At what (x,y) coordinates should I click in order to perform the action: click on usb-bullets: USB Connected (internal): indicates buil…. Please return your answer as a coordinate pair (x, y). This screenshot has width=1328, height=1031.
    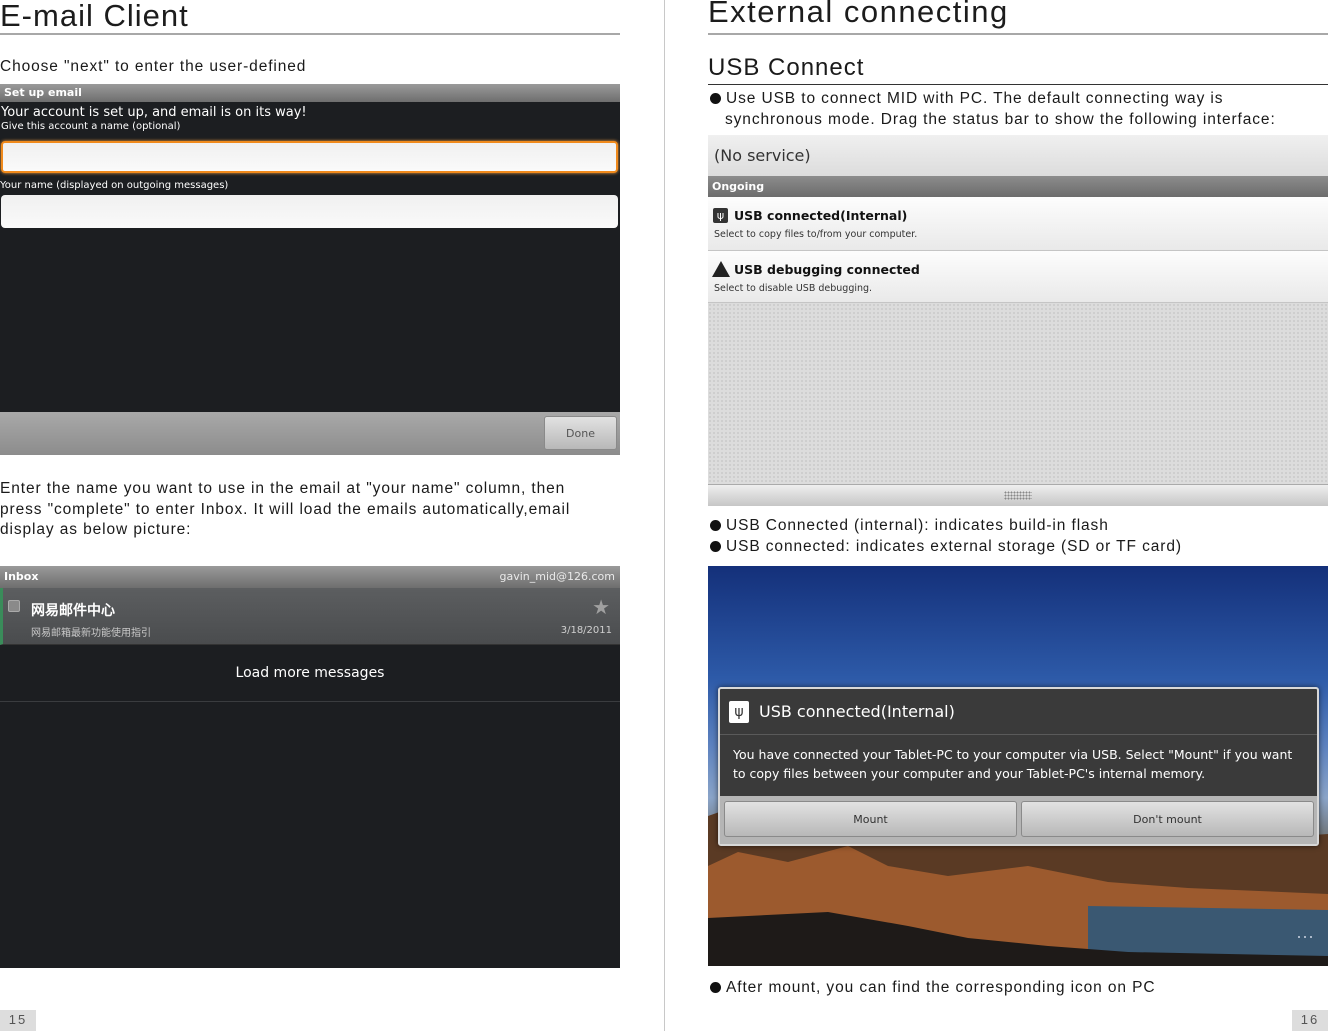
    Looking at the image, I should click on (946, 536).